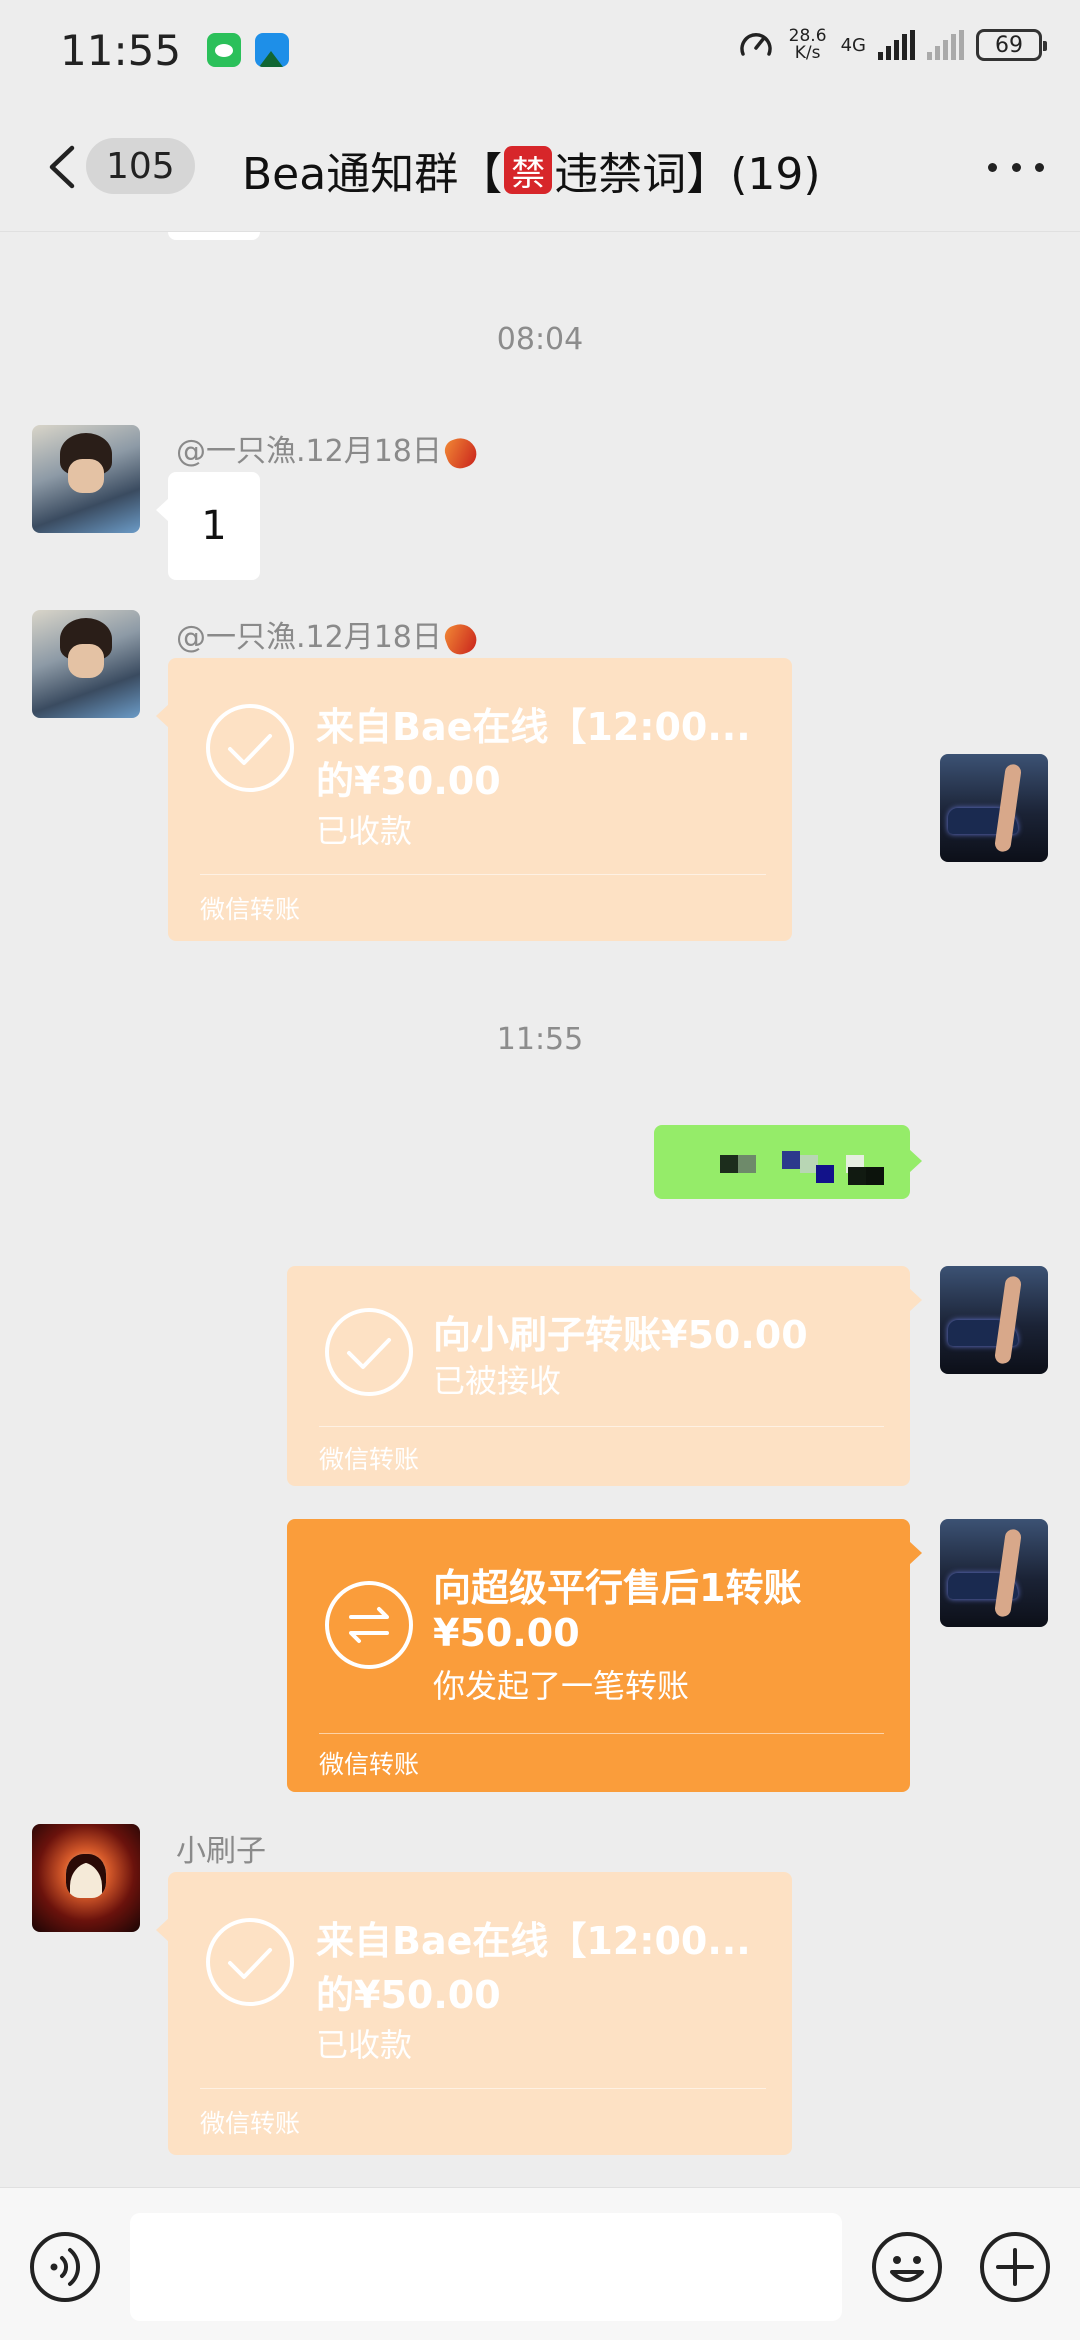 The height and width of the screenshot is (2340, 1080). I want to click on chat-header: 105 Bea通知群【 禁 违禁词】(19), so click(540, 166).